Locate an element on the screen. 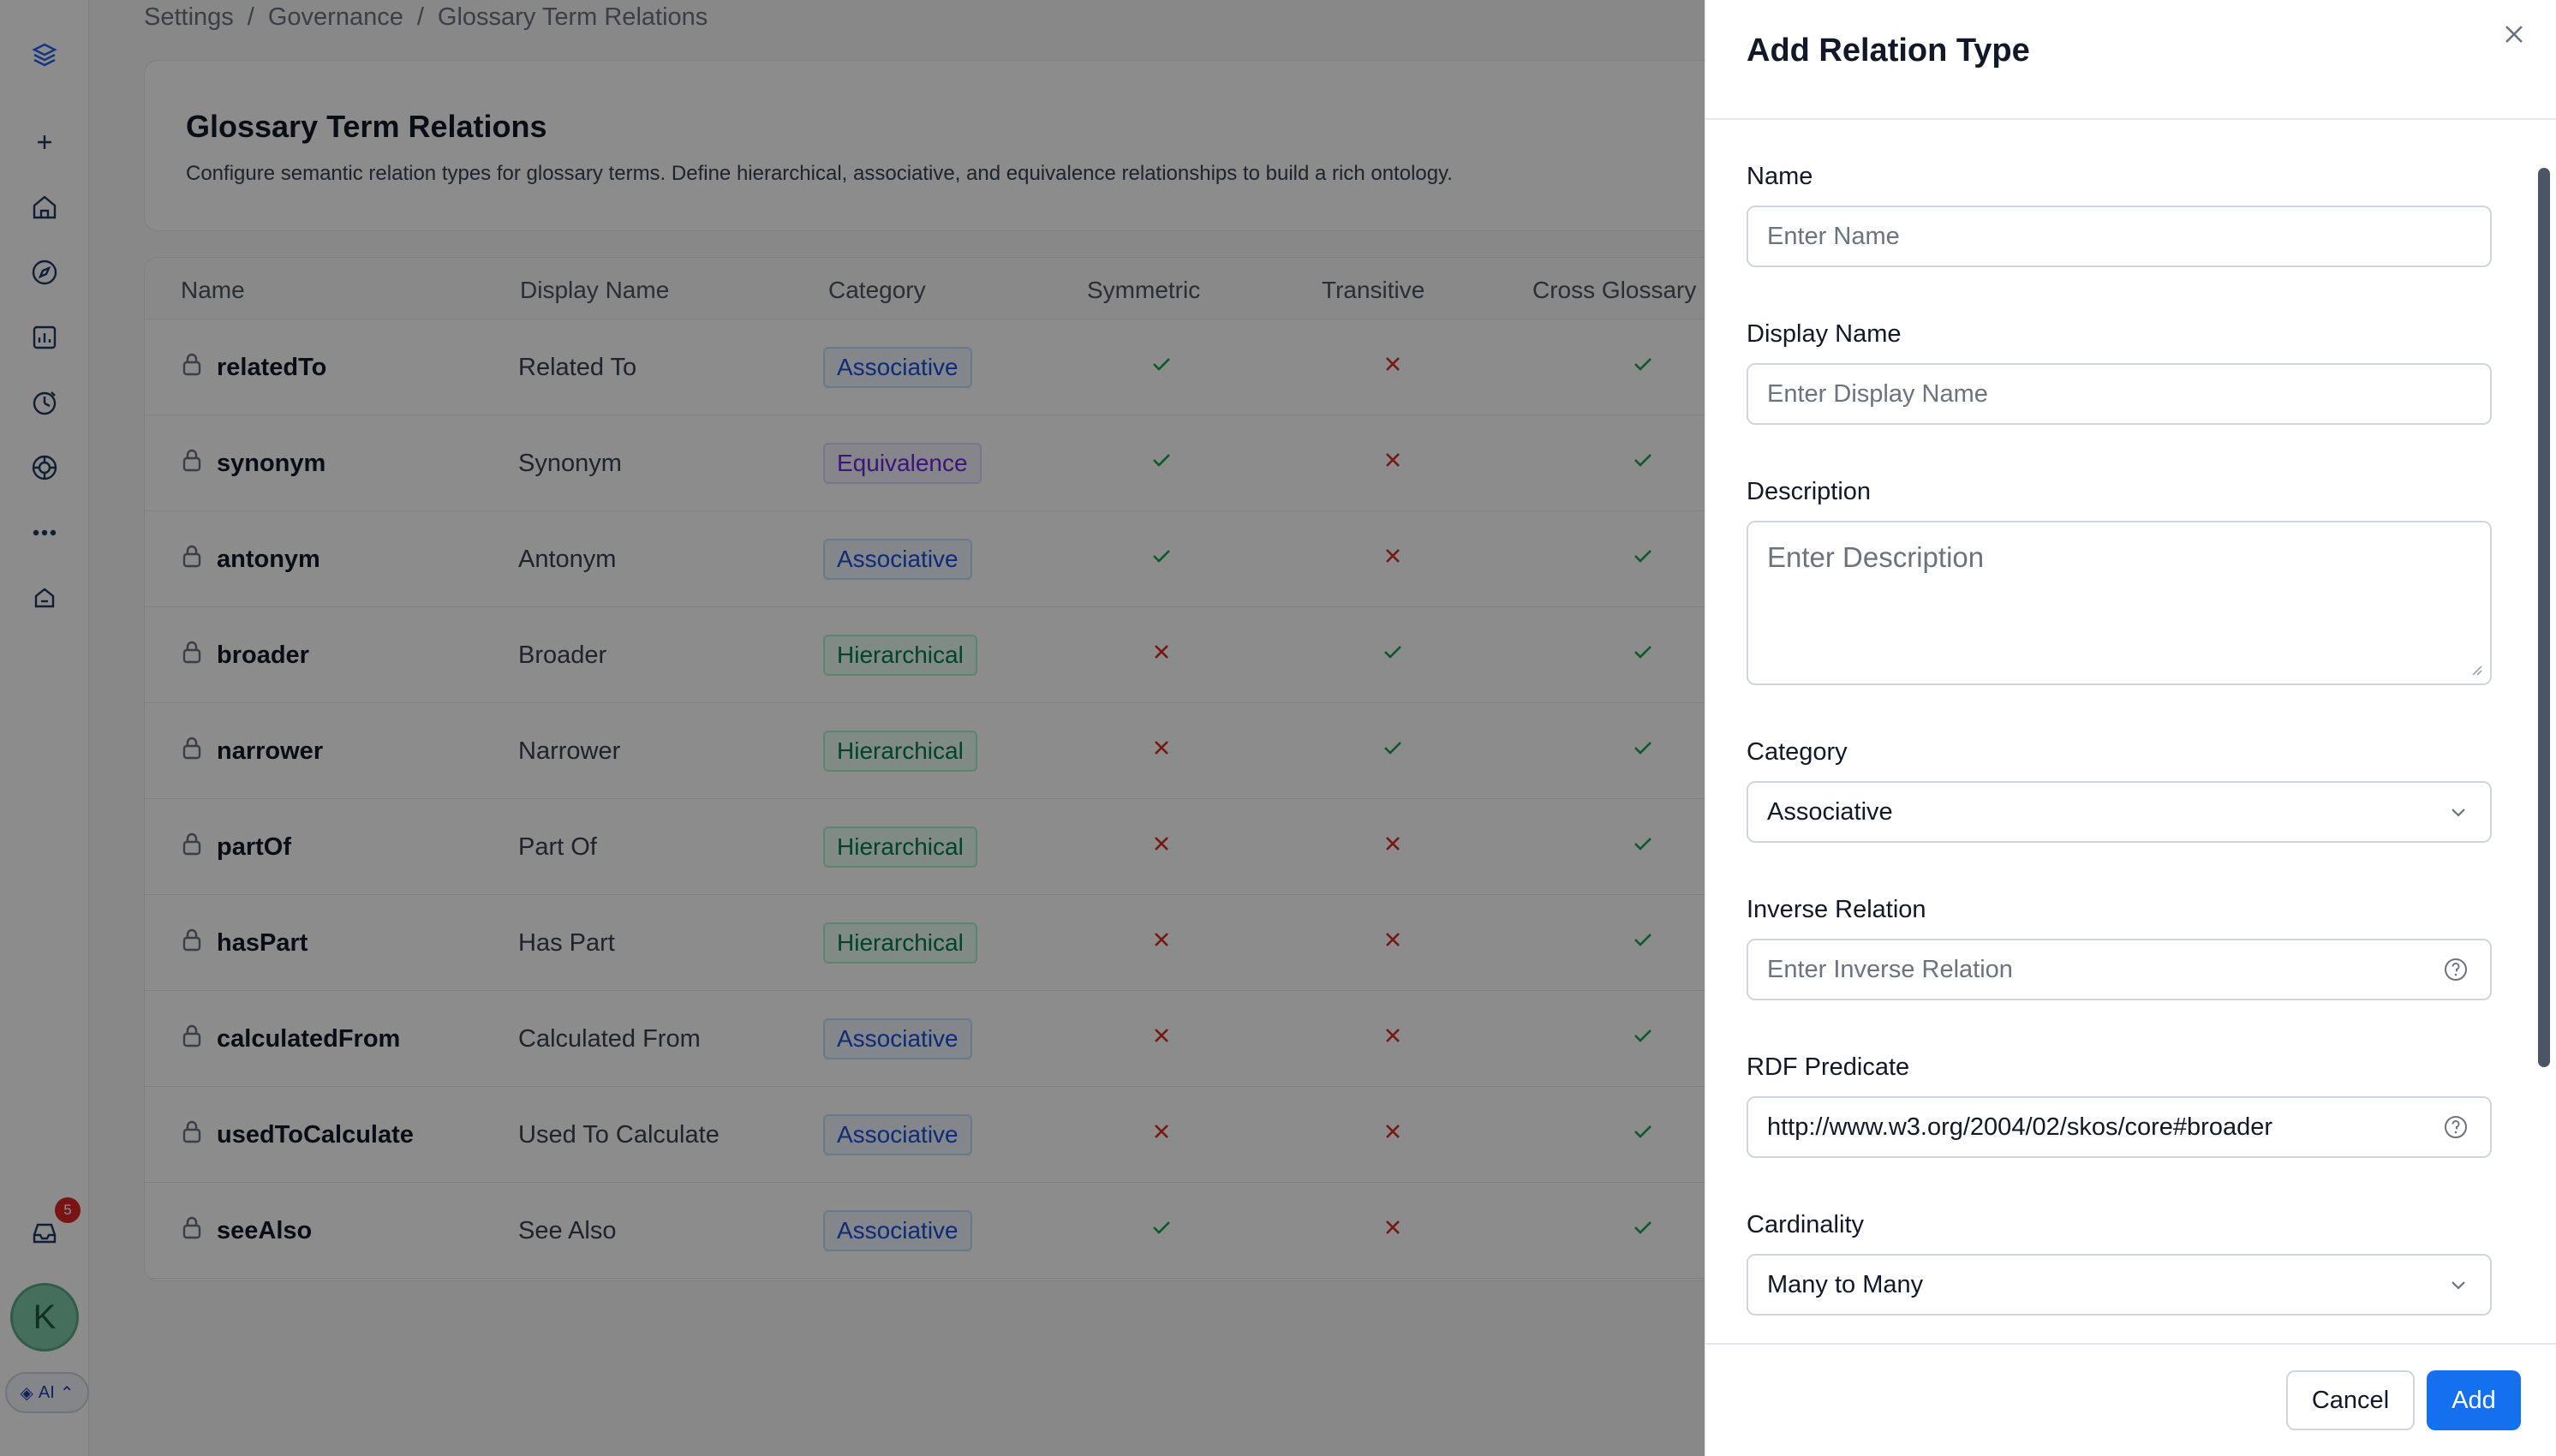 This screenshot has width=2556, height=1456. description-label: Description is located at coordinates (1809, 491).